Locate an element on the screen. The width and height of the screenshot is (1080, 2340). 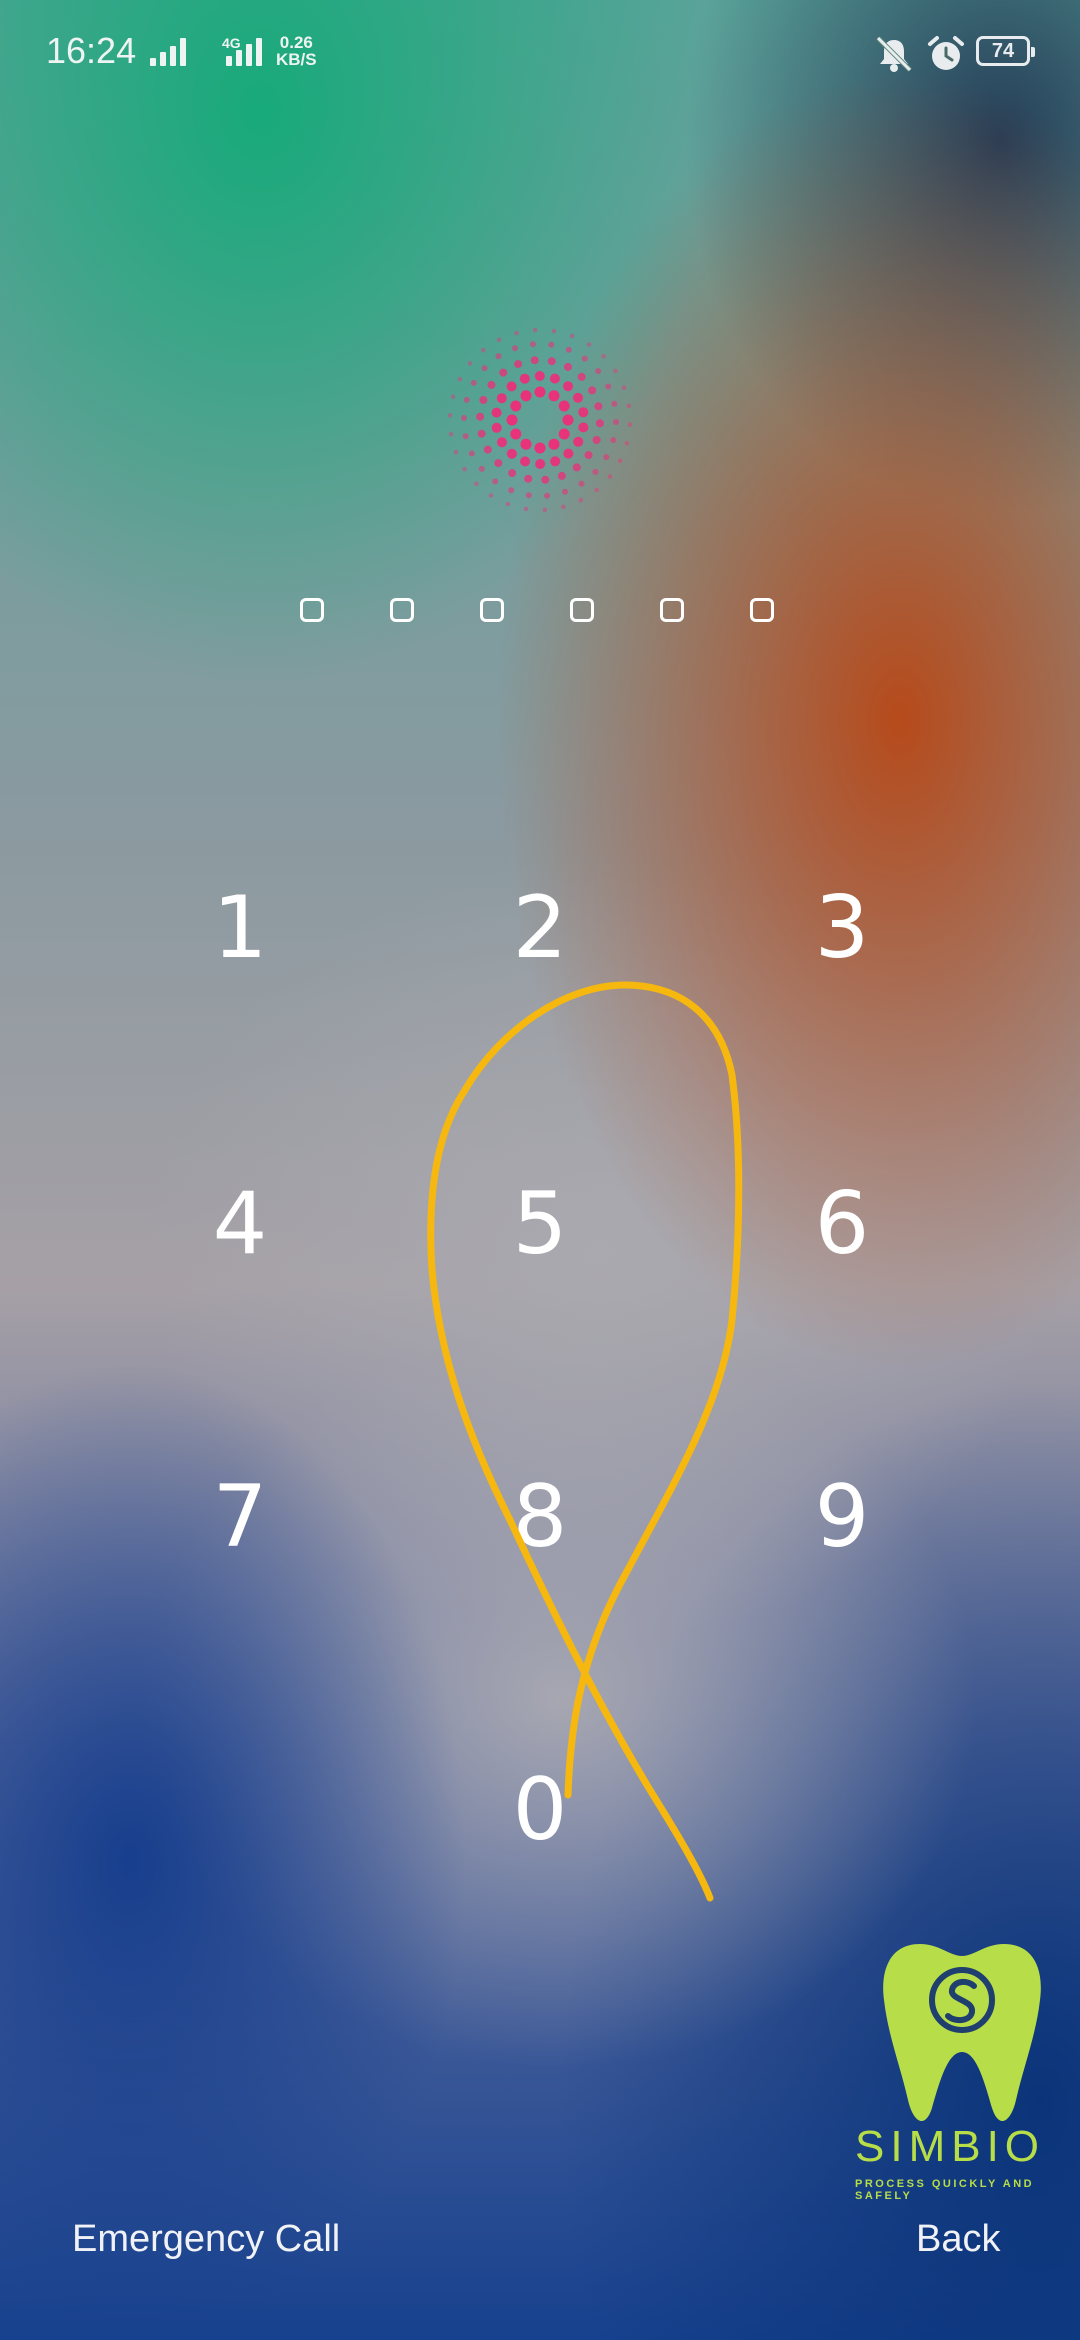
key-2: 2 is located at coordinates (540, 928).